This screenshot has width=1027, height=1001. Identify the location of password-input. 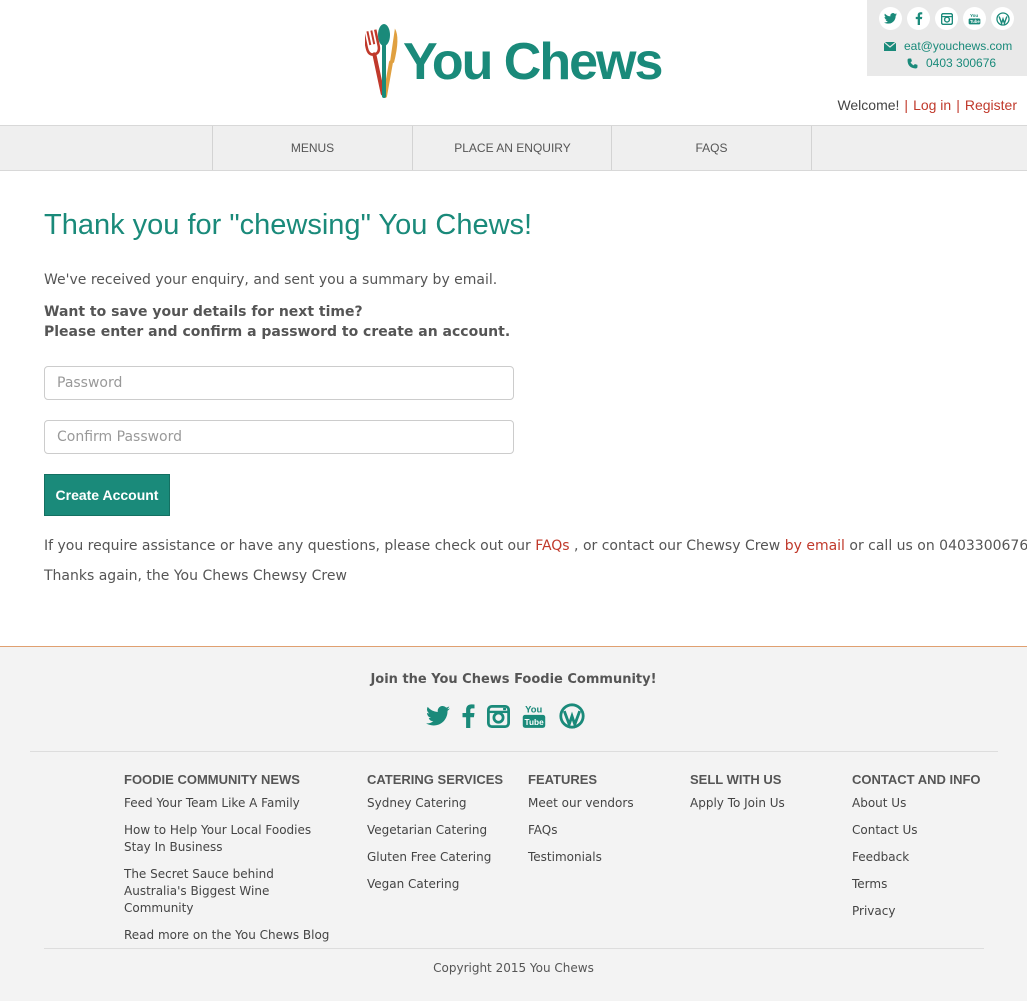
(279, 383).